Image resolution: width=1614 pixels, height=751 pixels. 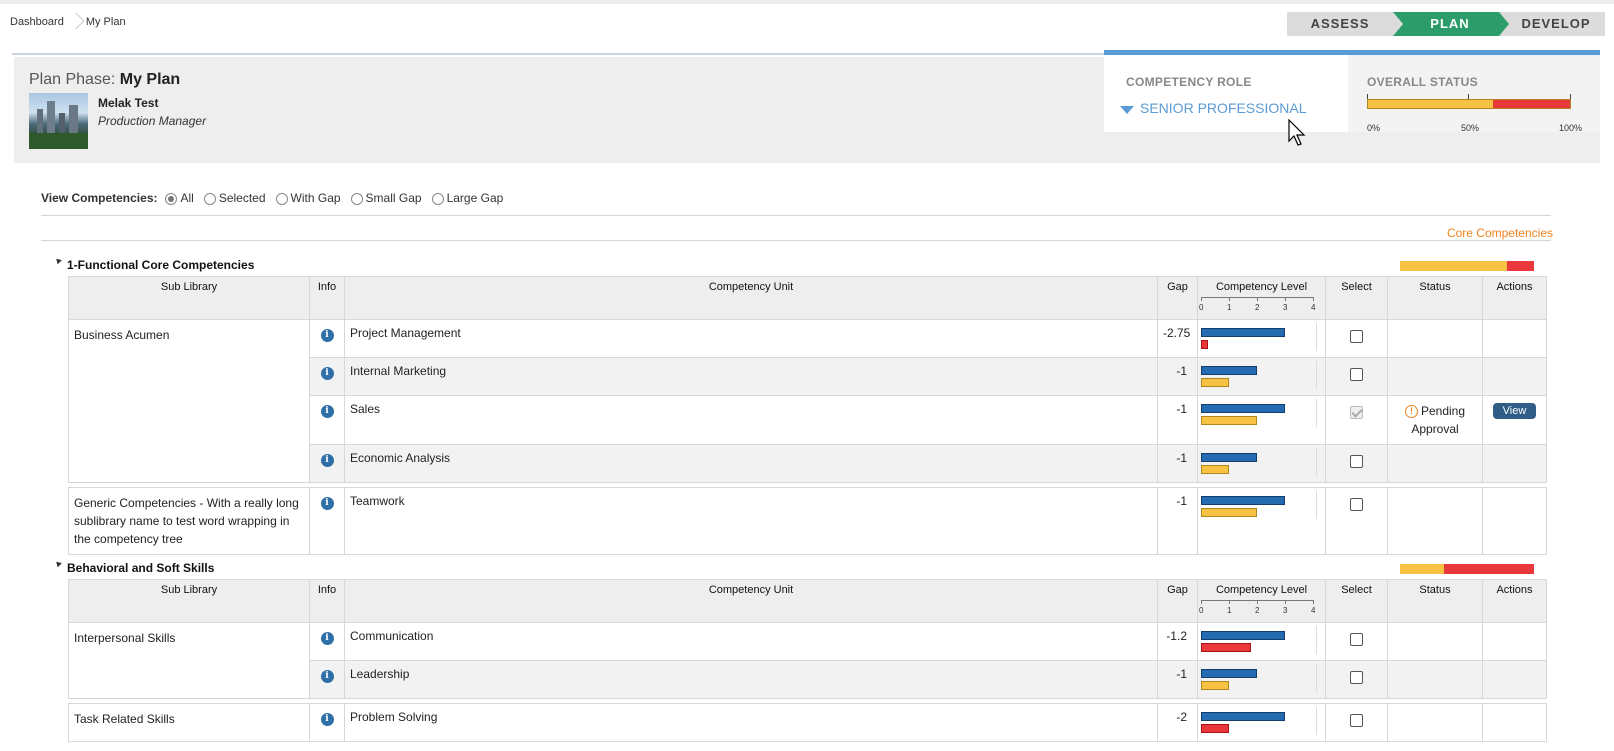 What do you see at coordinates (1374, 128) in the screenshot?
I see `status-tick-0: 0%` at bounding box center [1374, 128].